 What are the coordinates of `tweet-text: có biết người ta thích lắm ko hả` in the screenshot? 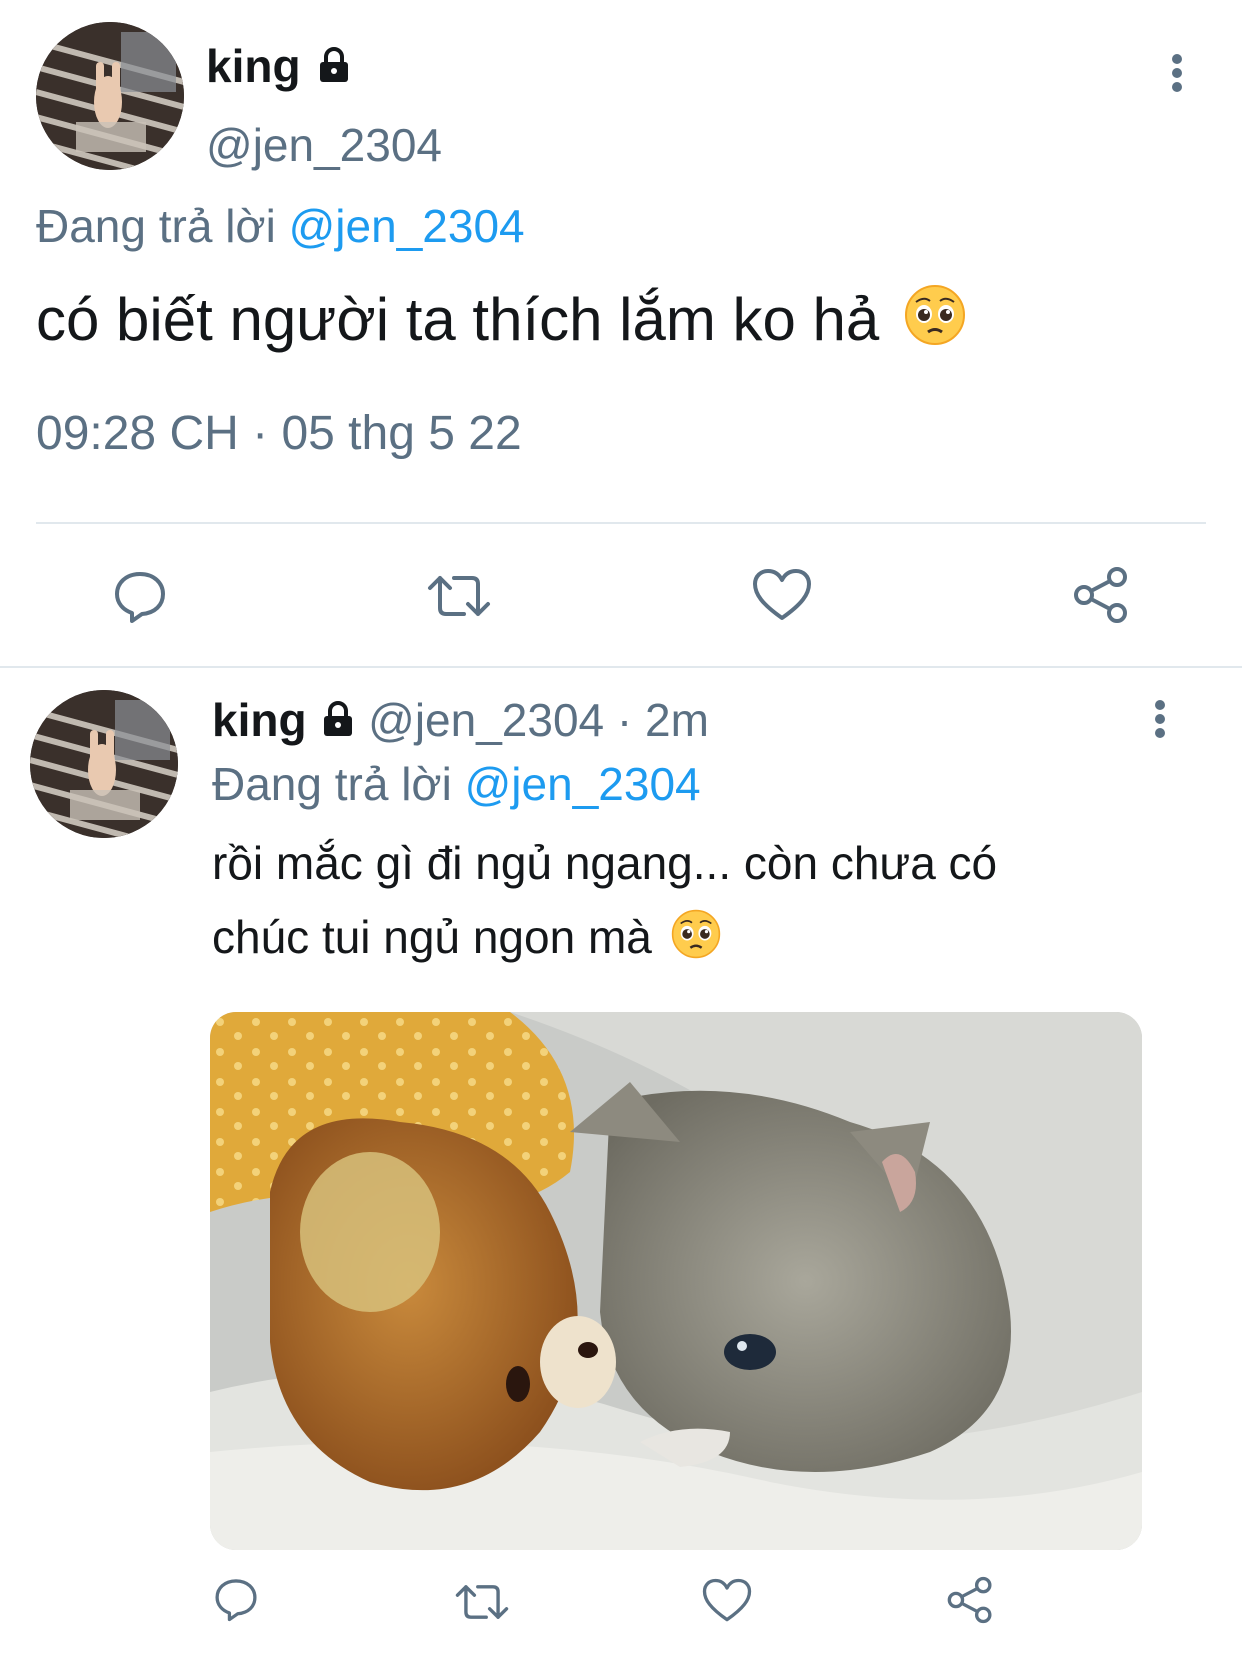 It's located at (501, 323).